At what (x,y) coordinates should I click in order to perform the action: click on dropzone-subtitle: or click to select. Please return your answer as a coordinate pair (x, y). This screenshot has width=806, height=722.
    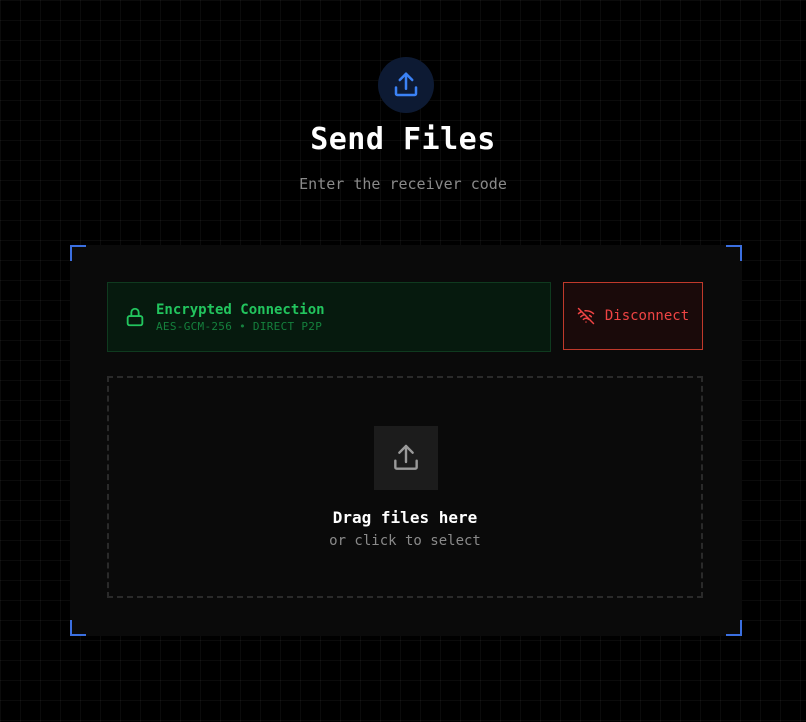
    Looking at the image, I should click on (405, 541).